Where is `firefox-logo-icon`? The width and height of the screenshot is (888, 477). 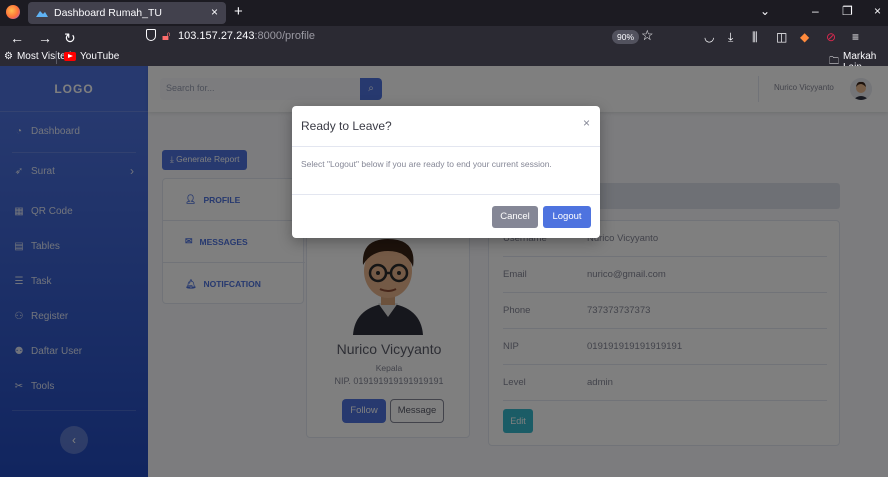 firefox-logo-icon is located at coordinates (13, 12).